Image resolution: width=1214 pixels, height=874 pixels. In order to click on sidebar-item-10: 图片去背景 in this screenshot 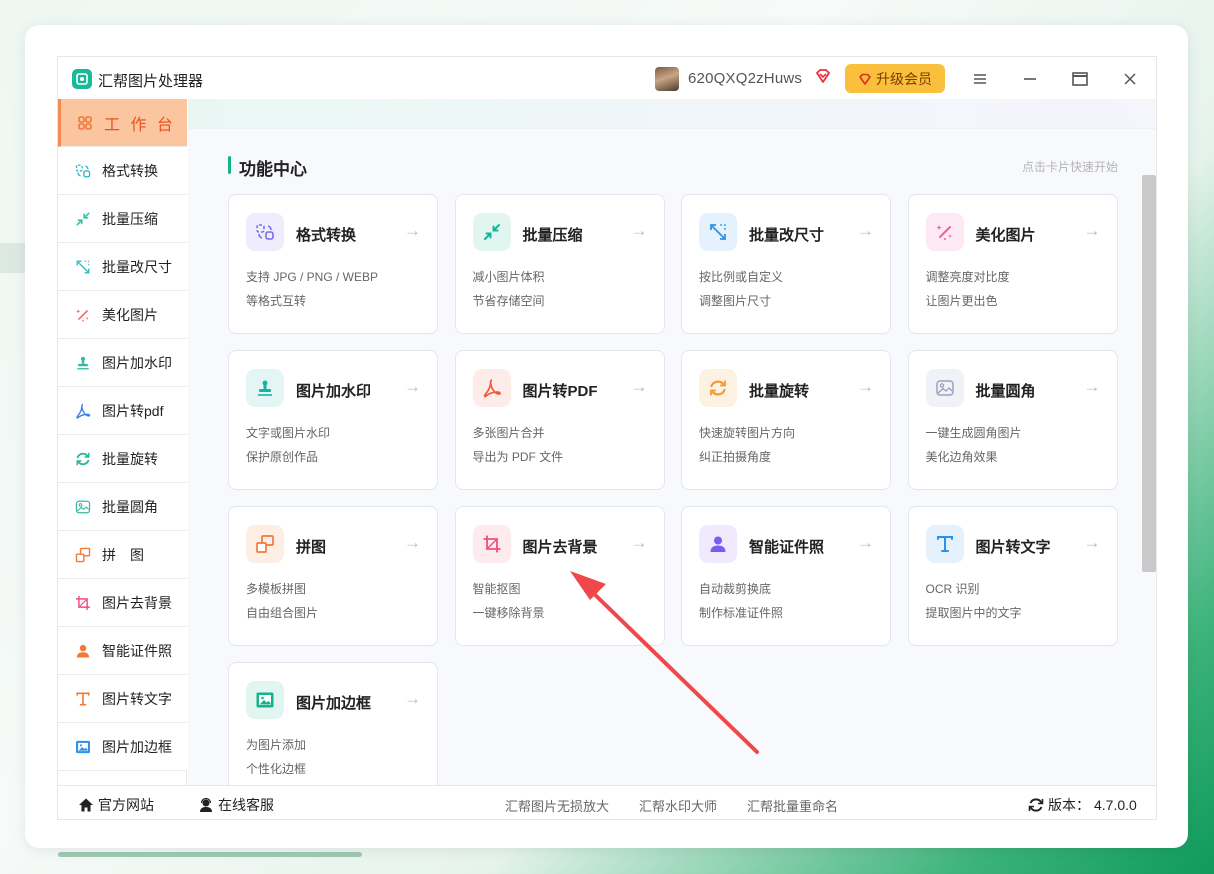, I will do `click(122, 603)`.